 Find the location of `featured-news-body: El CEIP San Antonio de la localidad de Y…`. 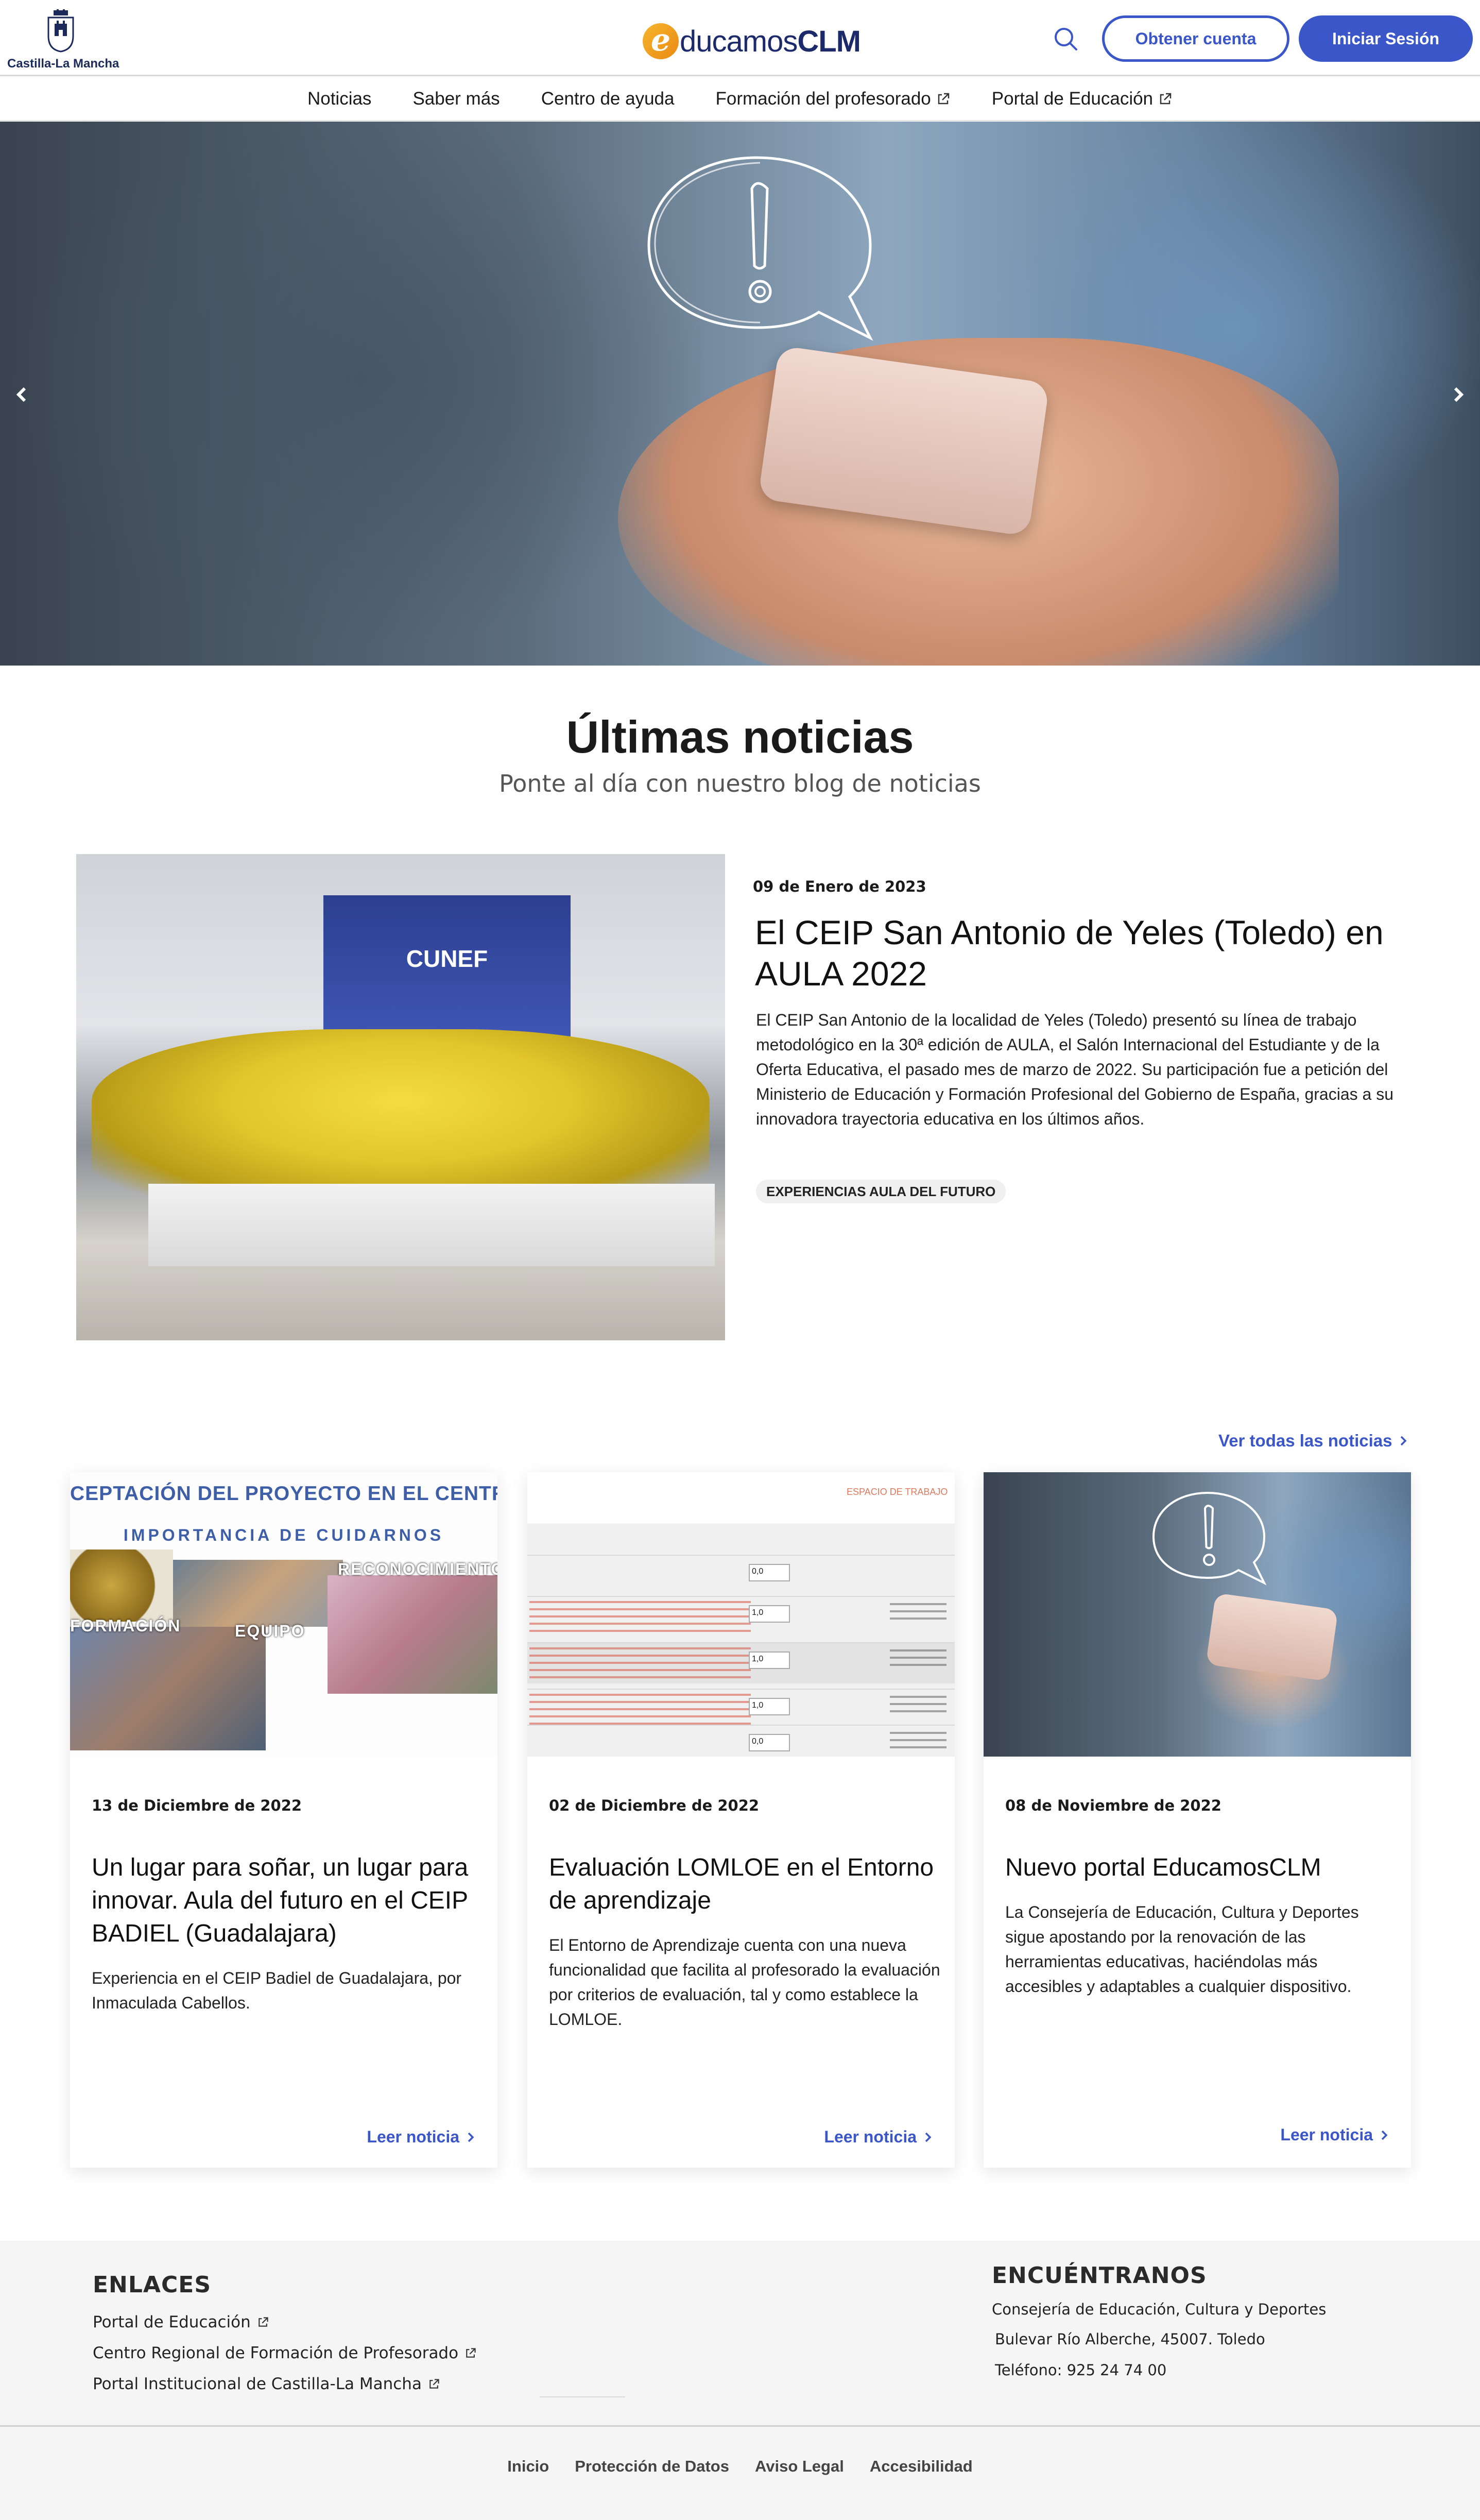

featured-news-body: El CEIP San Antonio de la localidad de Y… is located at coordinates (1074, 1069).